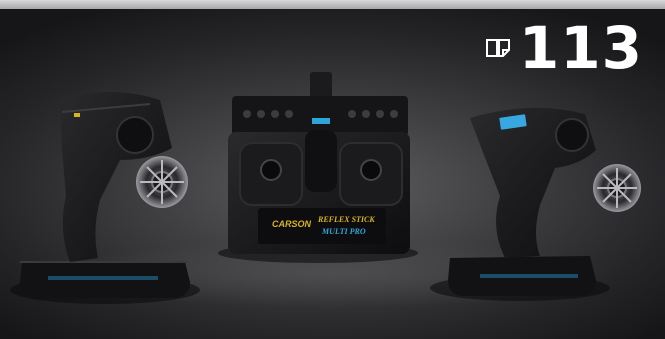  What do you see at coordinates (346, 219) in the screenshot?
I see `model-line-1: REFLEX STICK` at bounding box center [346, 219].